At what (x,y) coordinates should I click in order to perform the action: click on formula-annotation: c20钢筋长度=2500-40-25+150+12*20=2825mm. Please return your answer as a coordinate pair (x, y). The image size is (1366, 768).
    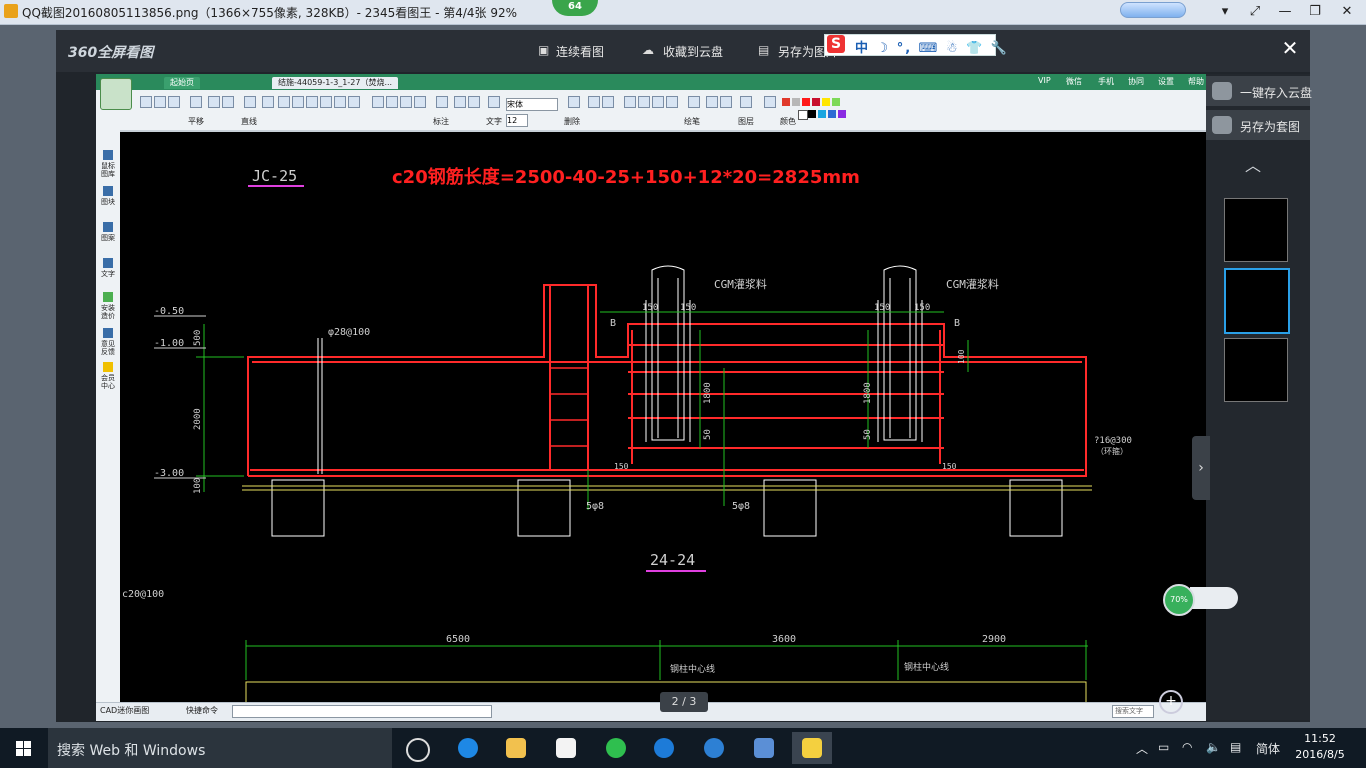
    Looking at the image, I should click on (626, 177).